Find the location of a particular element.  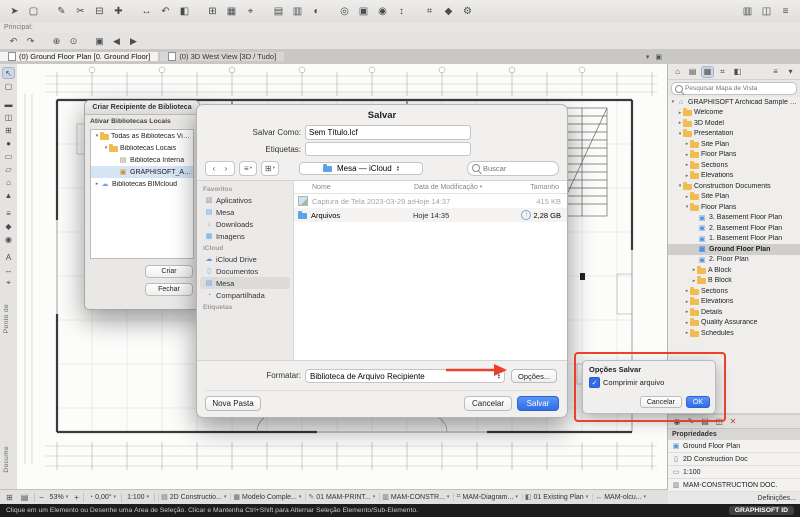

dimension-tool-button: ↔ is located at coordinates (8, 270).